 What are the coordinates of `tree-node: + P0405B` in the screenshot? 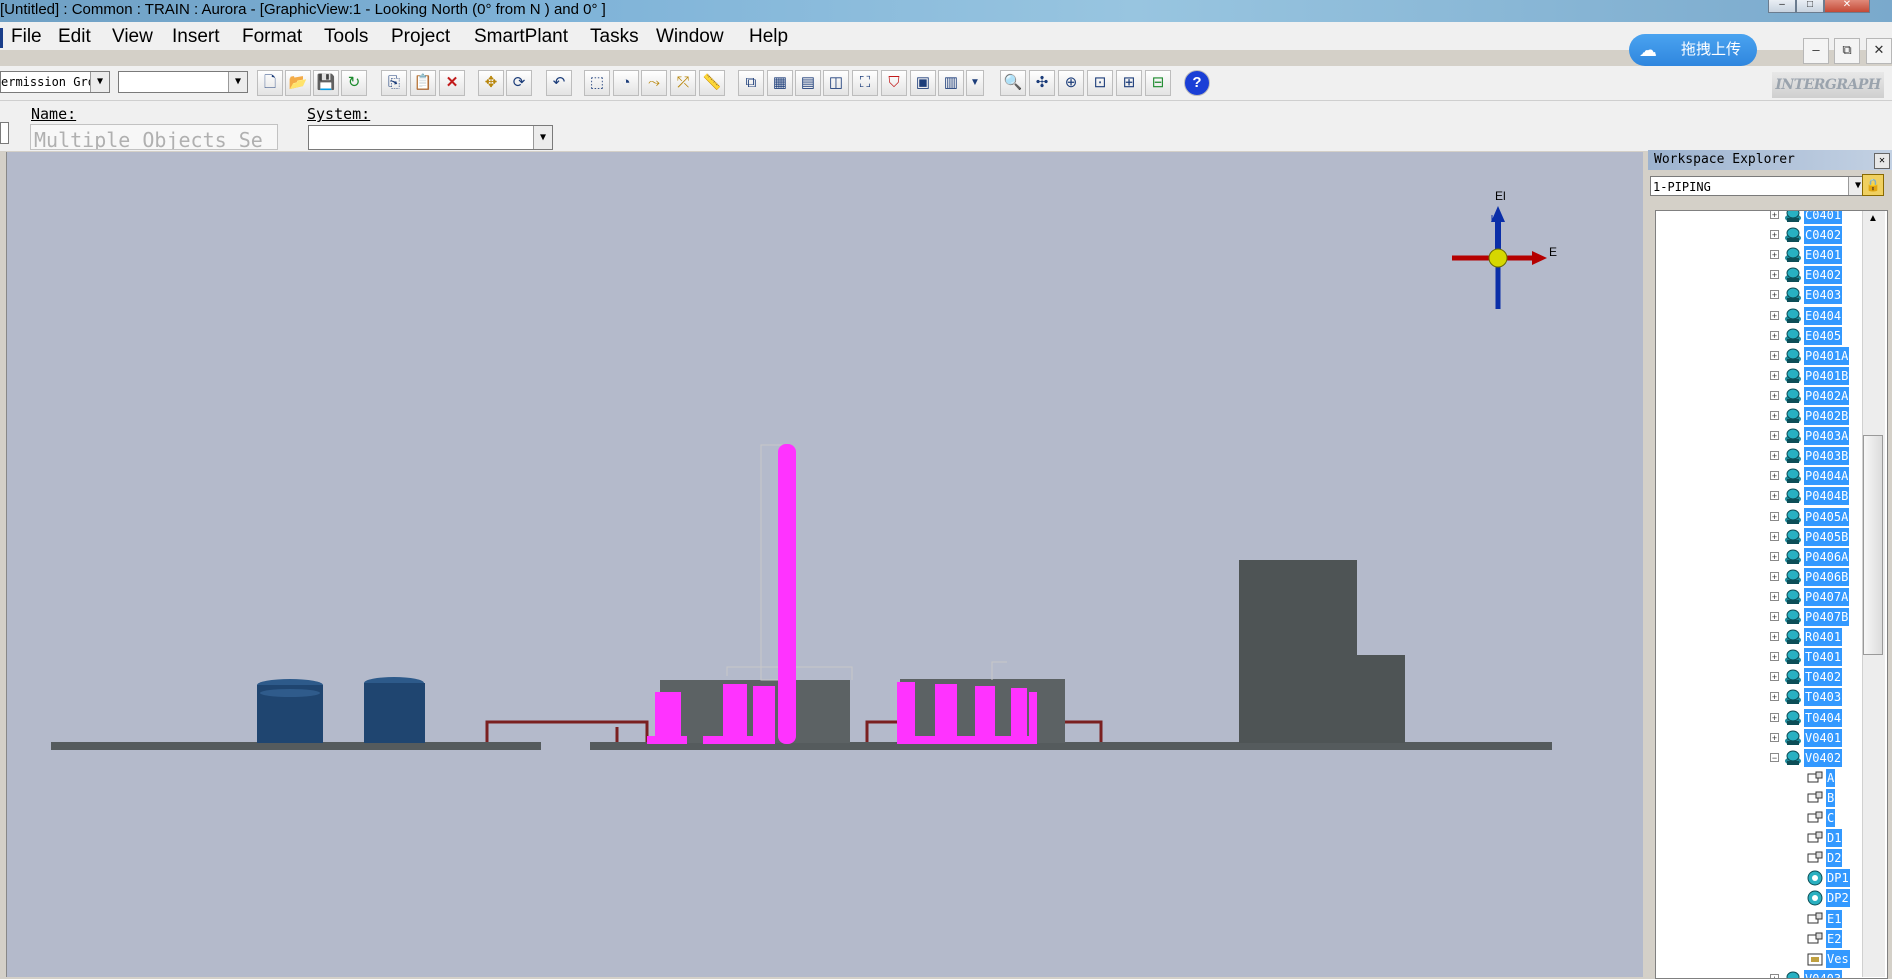 It's located at (1759, 537).